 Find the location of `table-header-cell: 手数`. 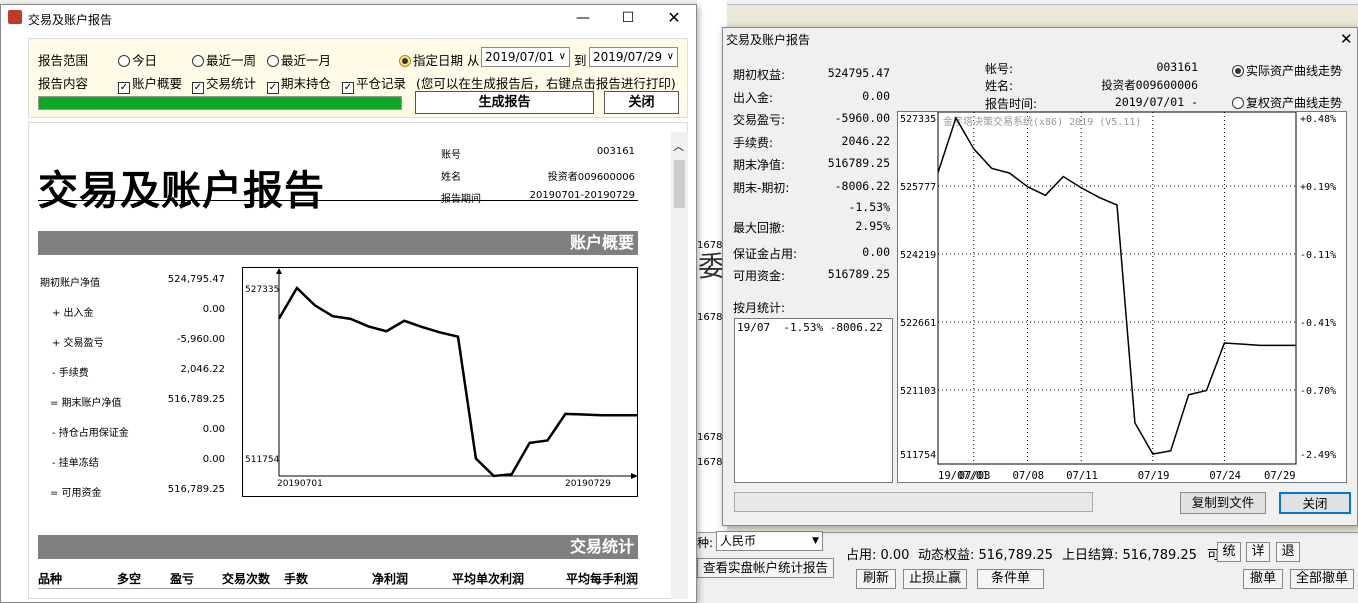

table-header-cell: 手数 is located at coordinates (296, 579).